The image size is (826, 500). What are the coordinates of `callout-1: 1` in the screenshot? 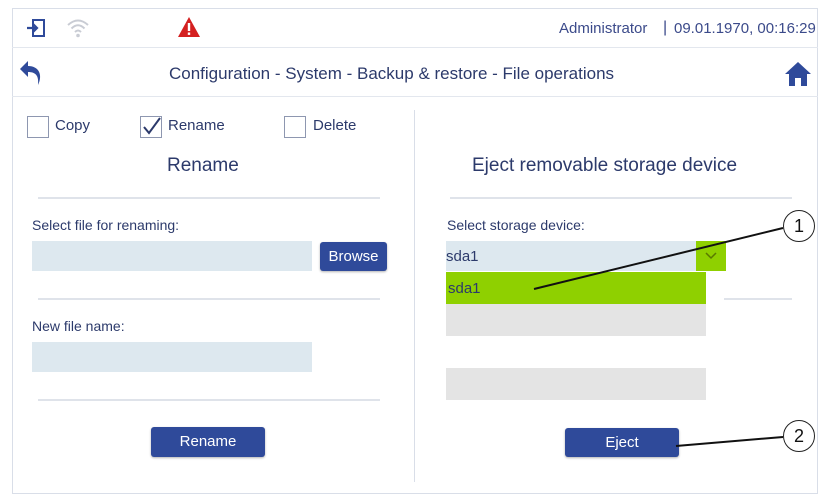 It's located at (799, 226).